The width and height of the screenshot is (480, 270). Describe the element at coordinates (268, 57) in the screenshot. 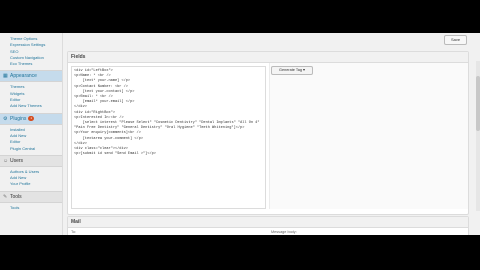

I see `fields-panel-title: Fields` at that location.